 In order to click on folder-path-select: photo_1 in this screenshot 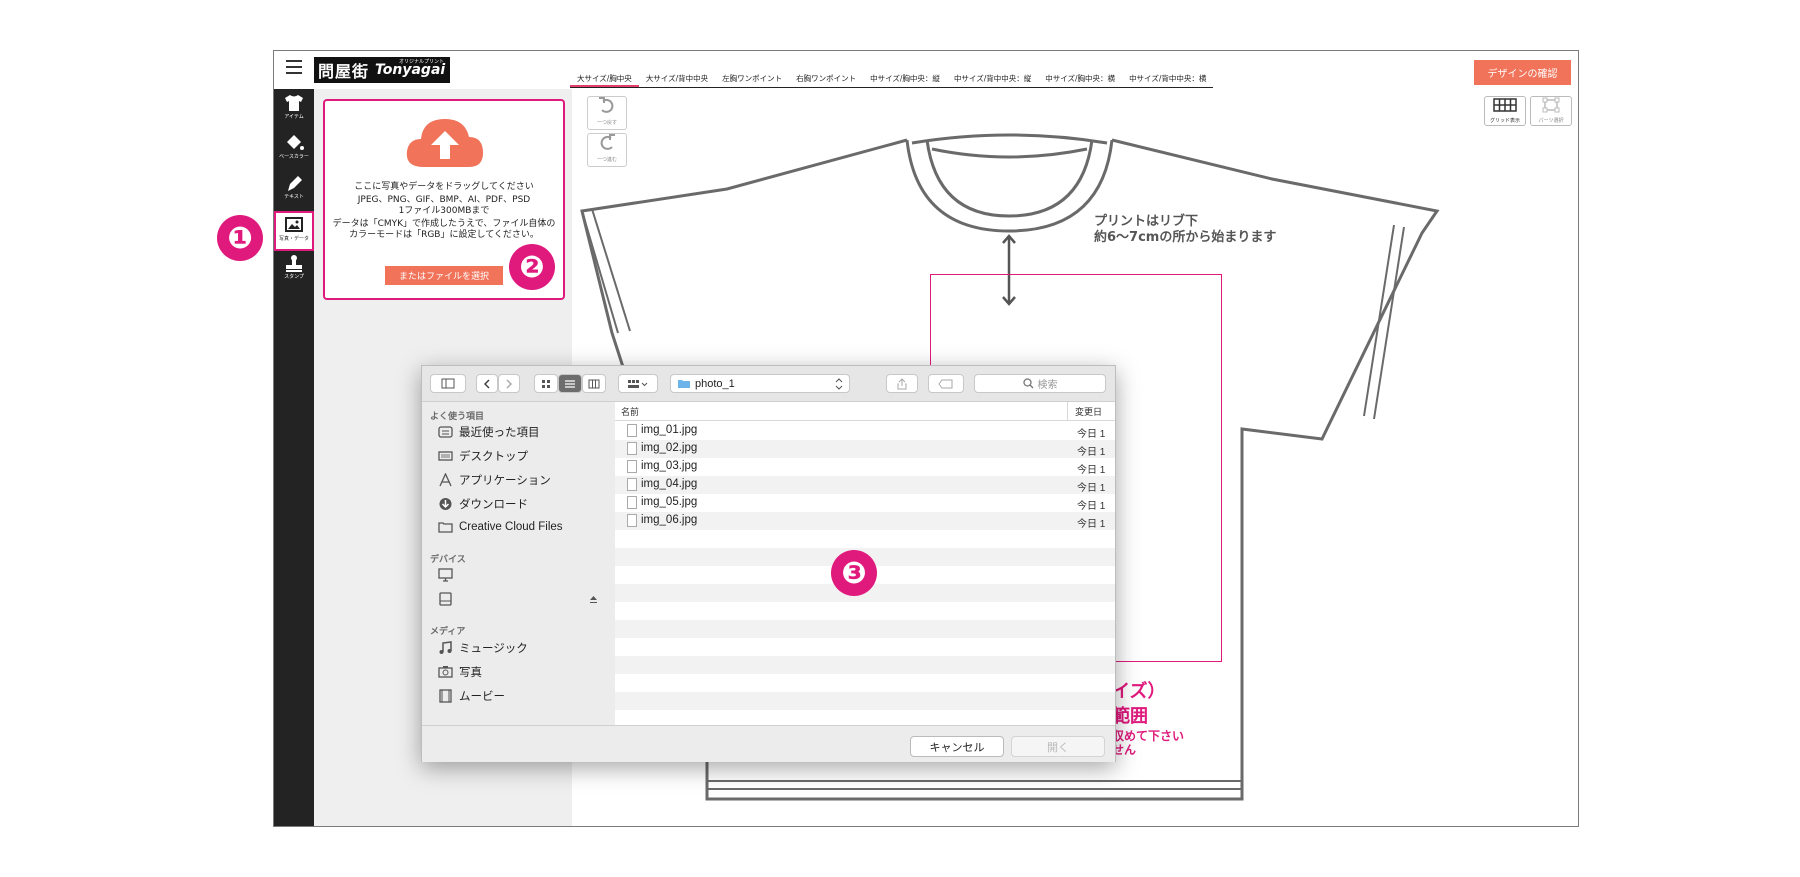, I will do `click(760, 383)`.